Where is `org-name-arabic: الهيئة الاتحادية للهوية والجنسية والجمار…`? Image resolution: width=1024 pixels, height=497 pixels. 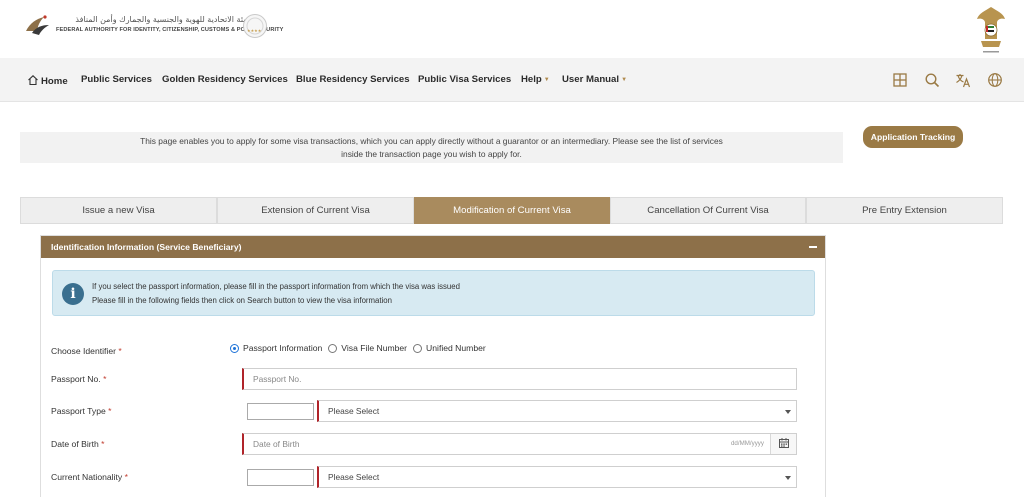
org-name-arabic: الهيئة الاتحادية للهوية والجنسية والجمار… is located at coordinates (164, 19).